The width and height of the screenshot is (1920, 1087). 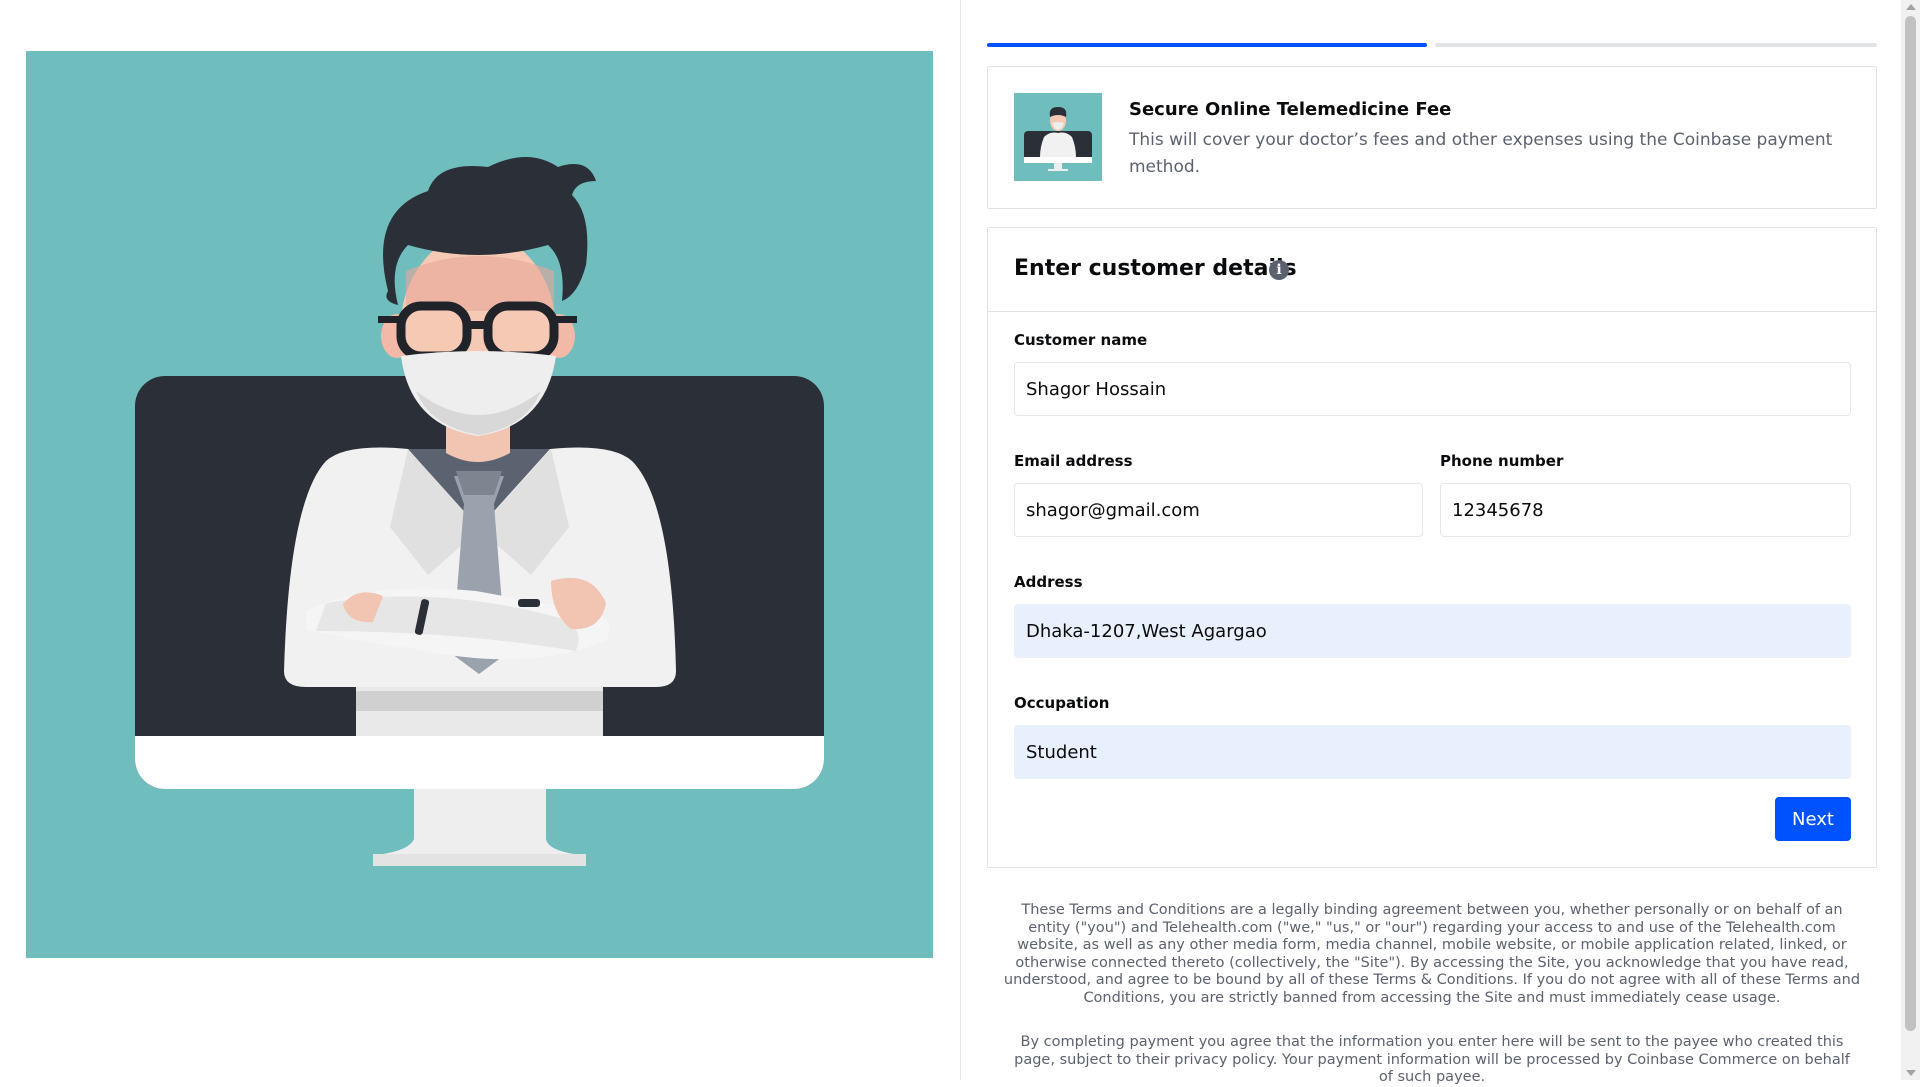 I want to click on form-header: Enter customer details i, so click(x=1432, y=270).